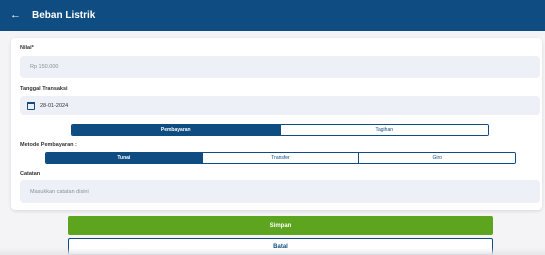 The width and height of the screenshot is (545, 255). Describe the element at coordinates (280, 105) in the screenshot. I see `tanggal-field: 28-01-2024` at that location.